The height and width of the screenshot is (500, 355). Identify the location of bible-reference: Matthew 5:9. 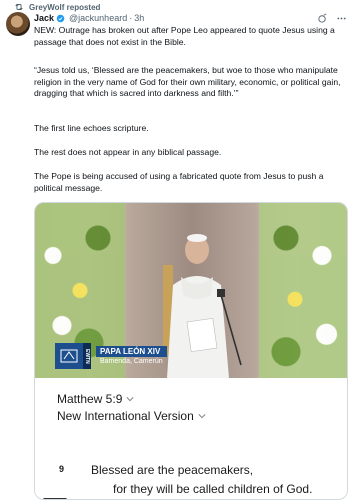
(95, 399).